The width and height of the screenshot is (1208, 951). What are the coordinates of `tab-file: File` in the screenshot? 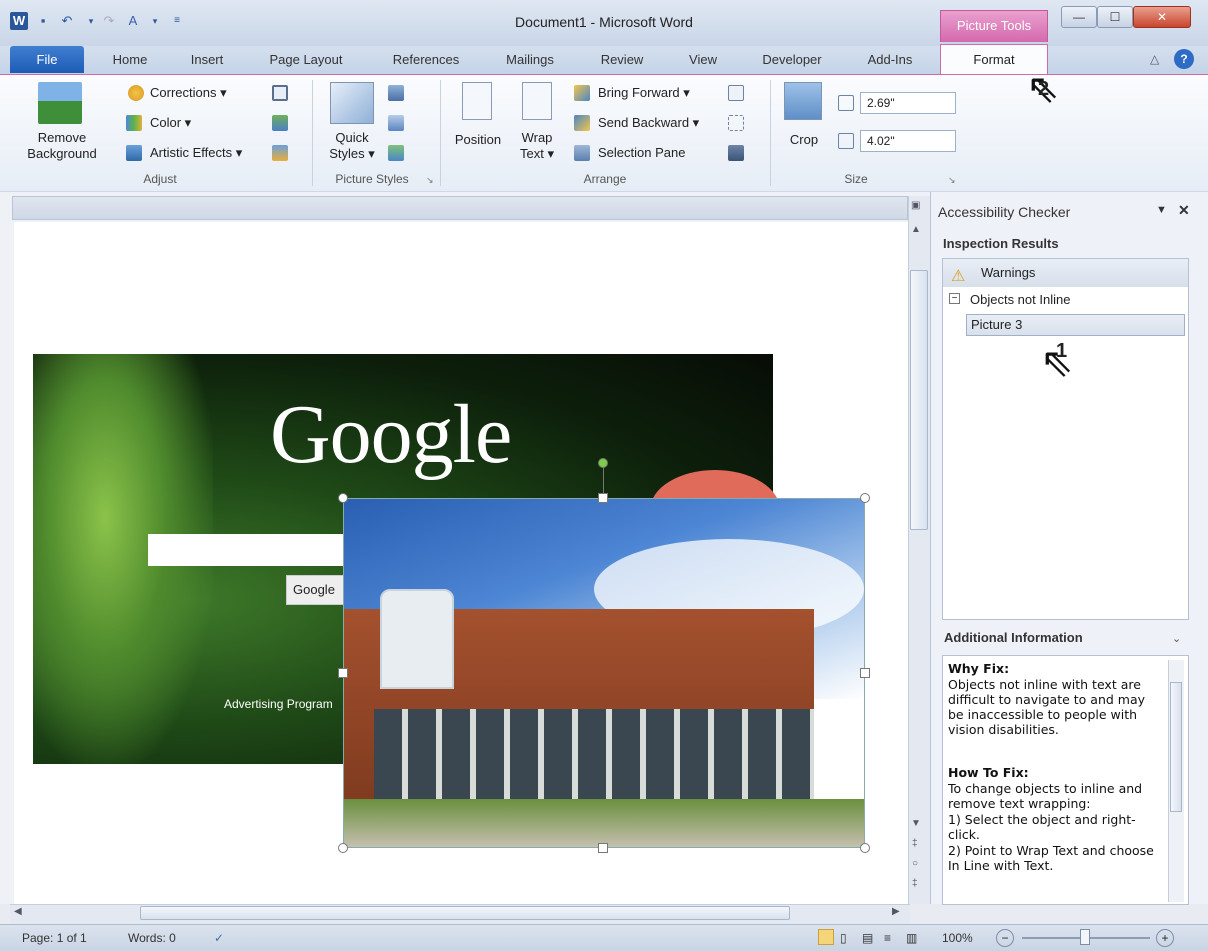 It's located at (47, 59).